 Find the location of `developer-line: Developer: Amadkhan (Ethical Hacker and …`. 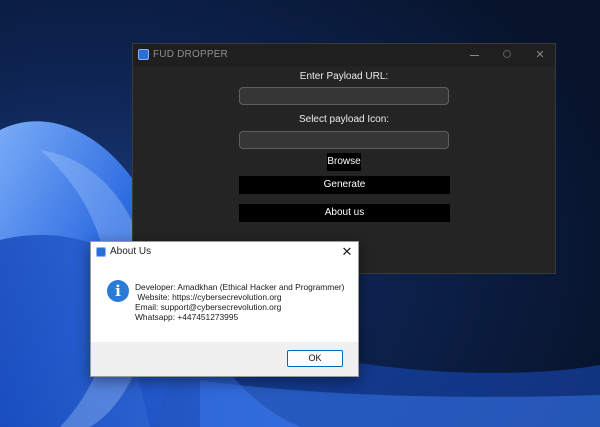

developer-line: Developer: Amadkhan (Ethical Hacker and … is located at coordinates (240, 287).